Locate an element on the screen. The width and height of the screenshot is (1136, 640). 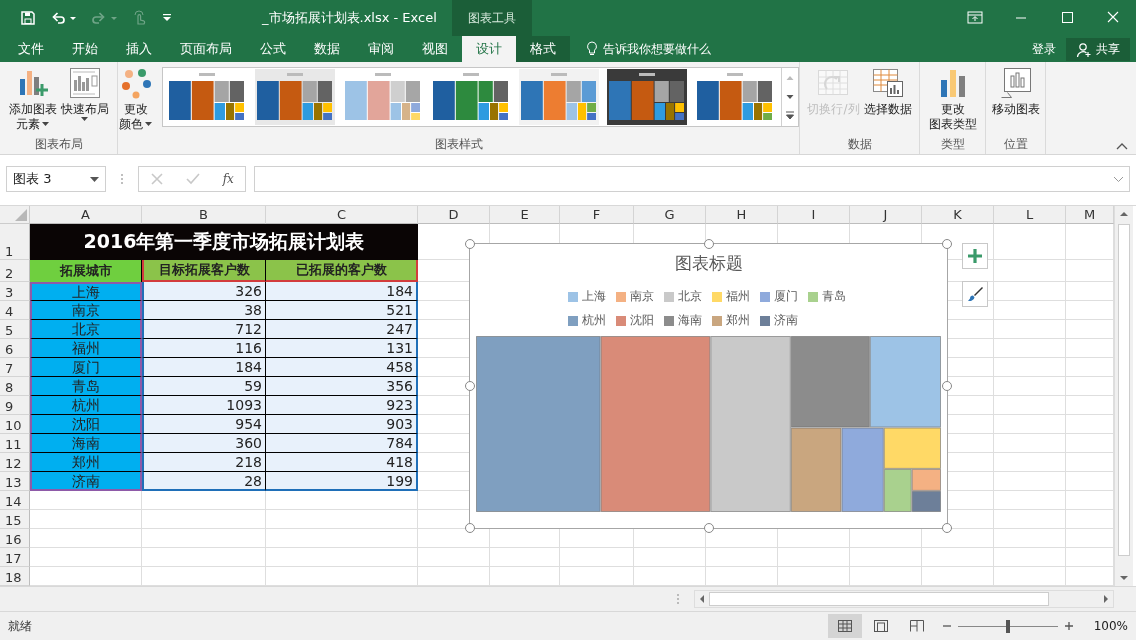
row-header: 2 is located at coordinates (15, 271).